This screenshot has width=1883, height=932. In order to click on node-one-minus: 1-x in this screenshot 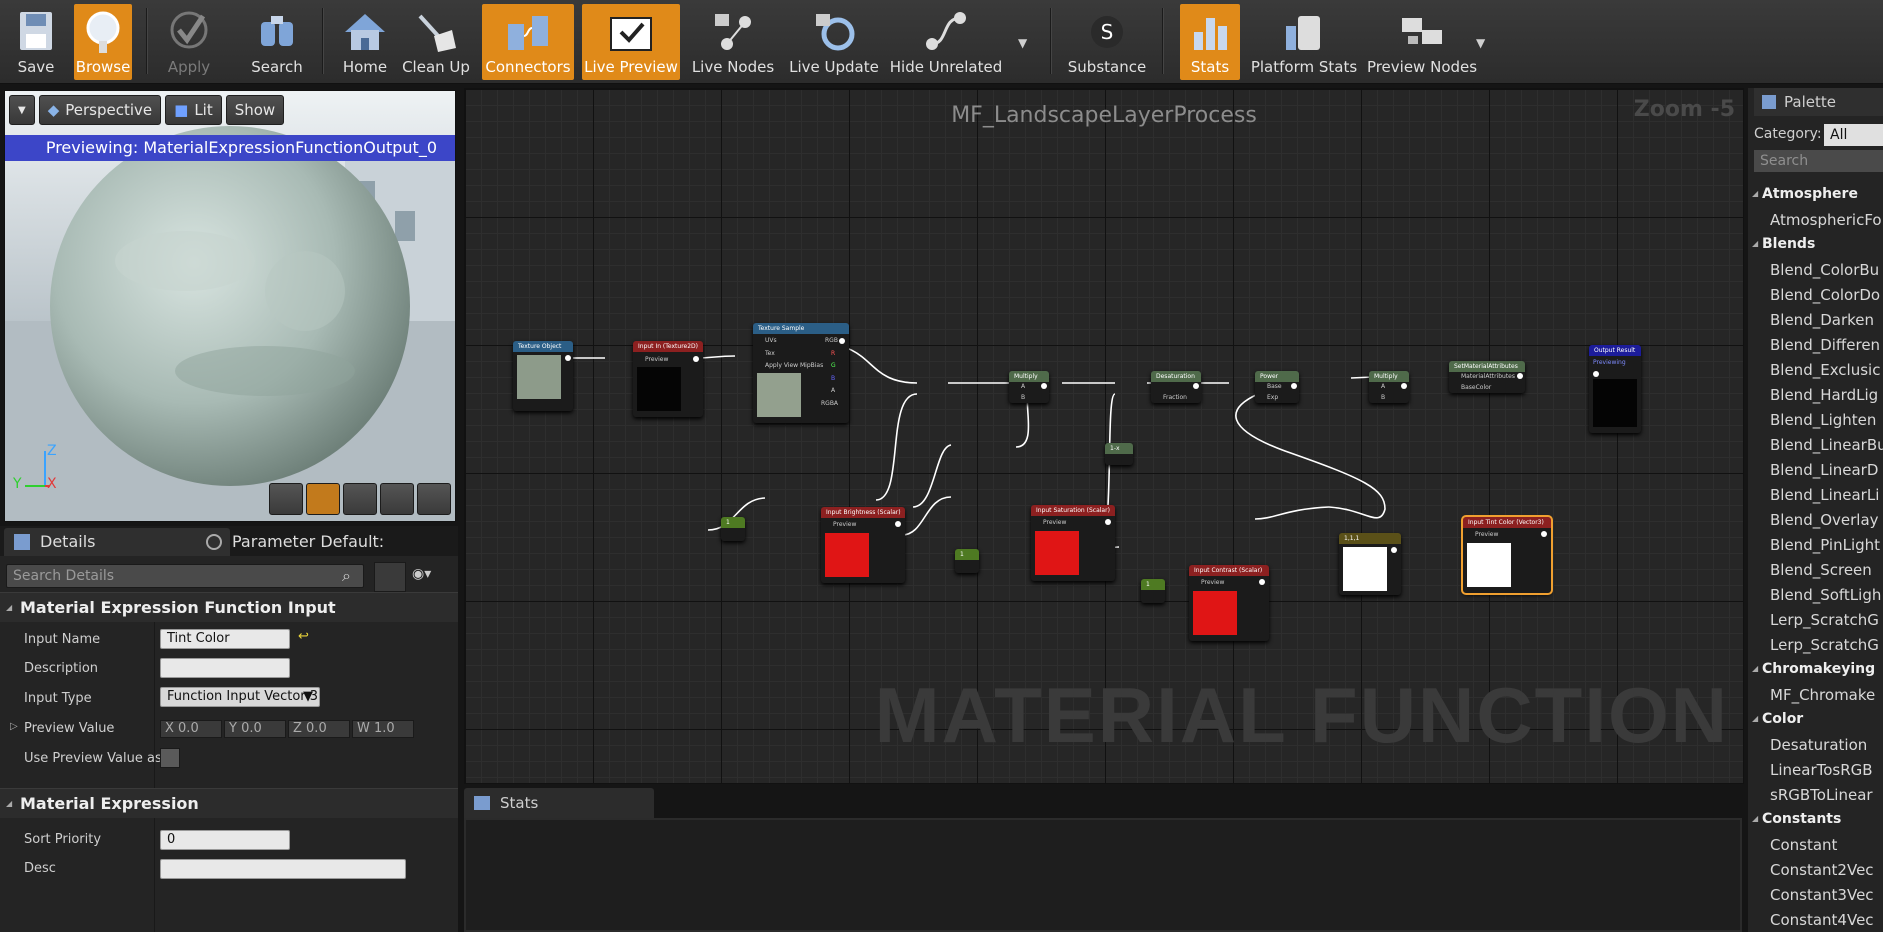, I will do `click(1119, 454)`.